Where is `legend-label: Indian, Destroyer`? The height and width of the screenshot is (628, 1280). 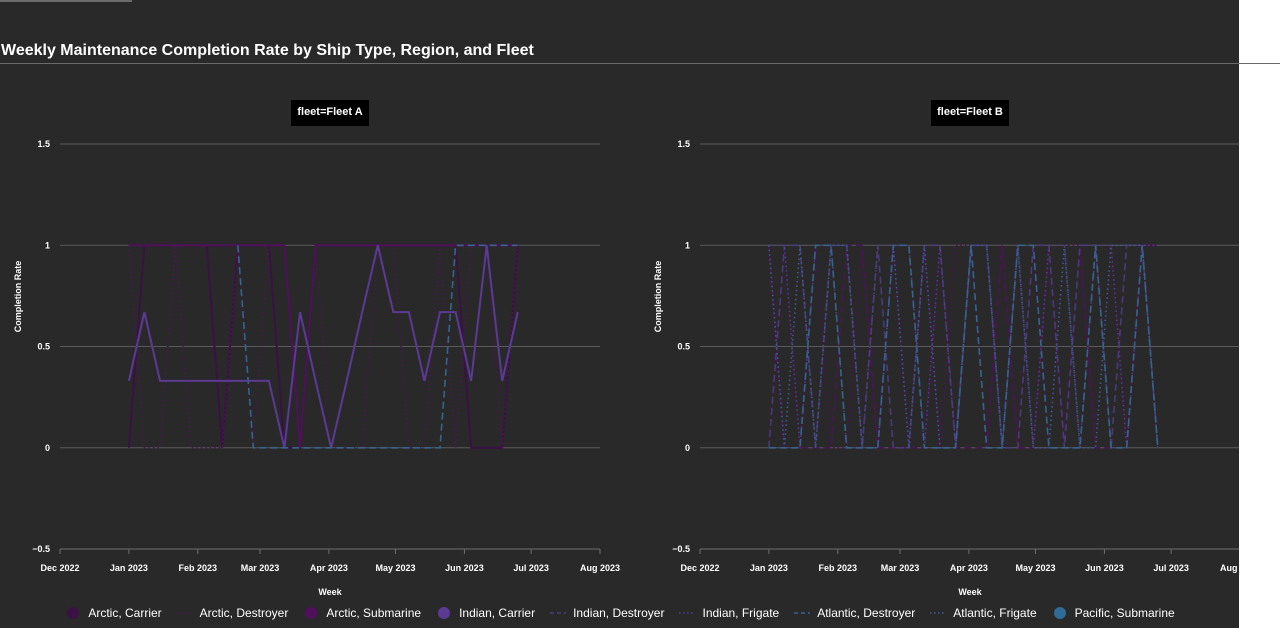
legend-label: Indian, Destroyer is located at coordinates (619, 613).